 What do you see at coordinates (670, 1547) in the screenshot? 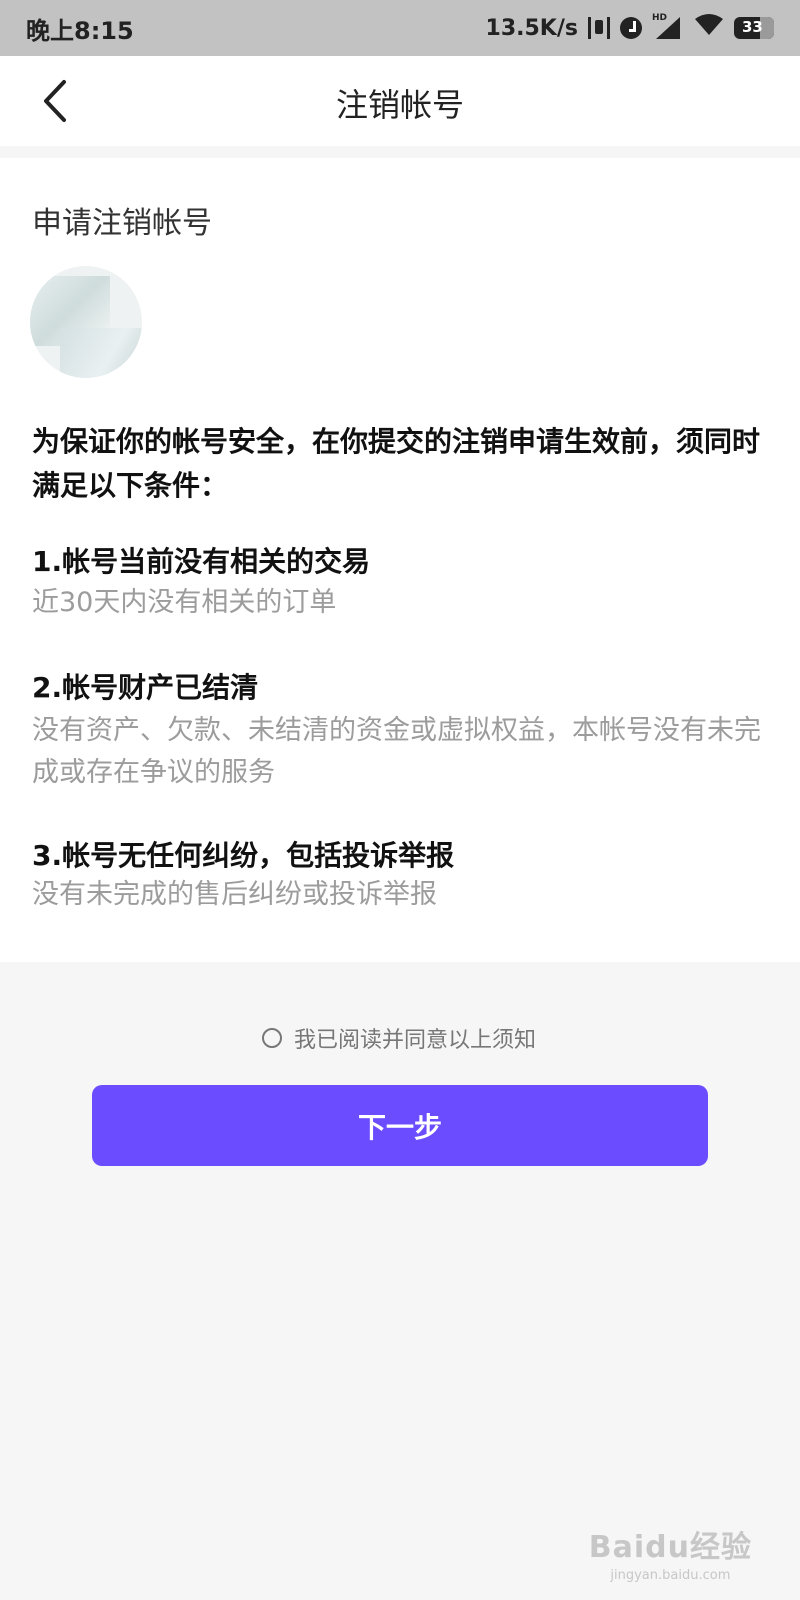
I see `watermark-logo: Baidu经验` at bounding box center [670, 1547].